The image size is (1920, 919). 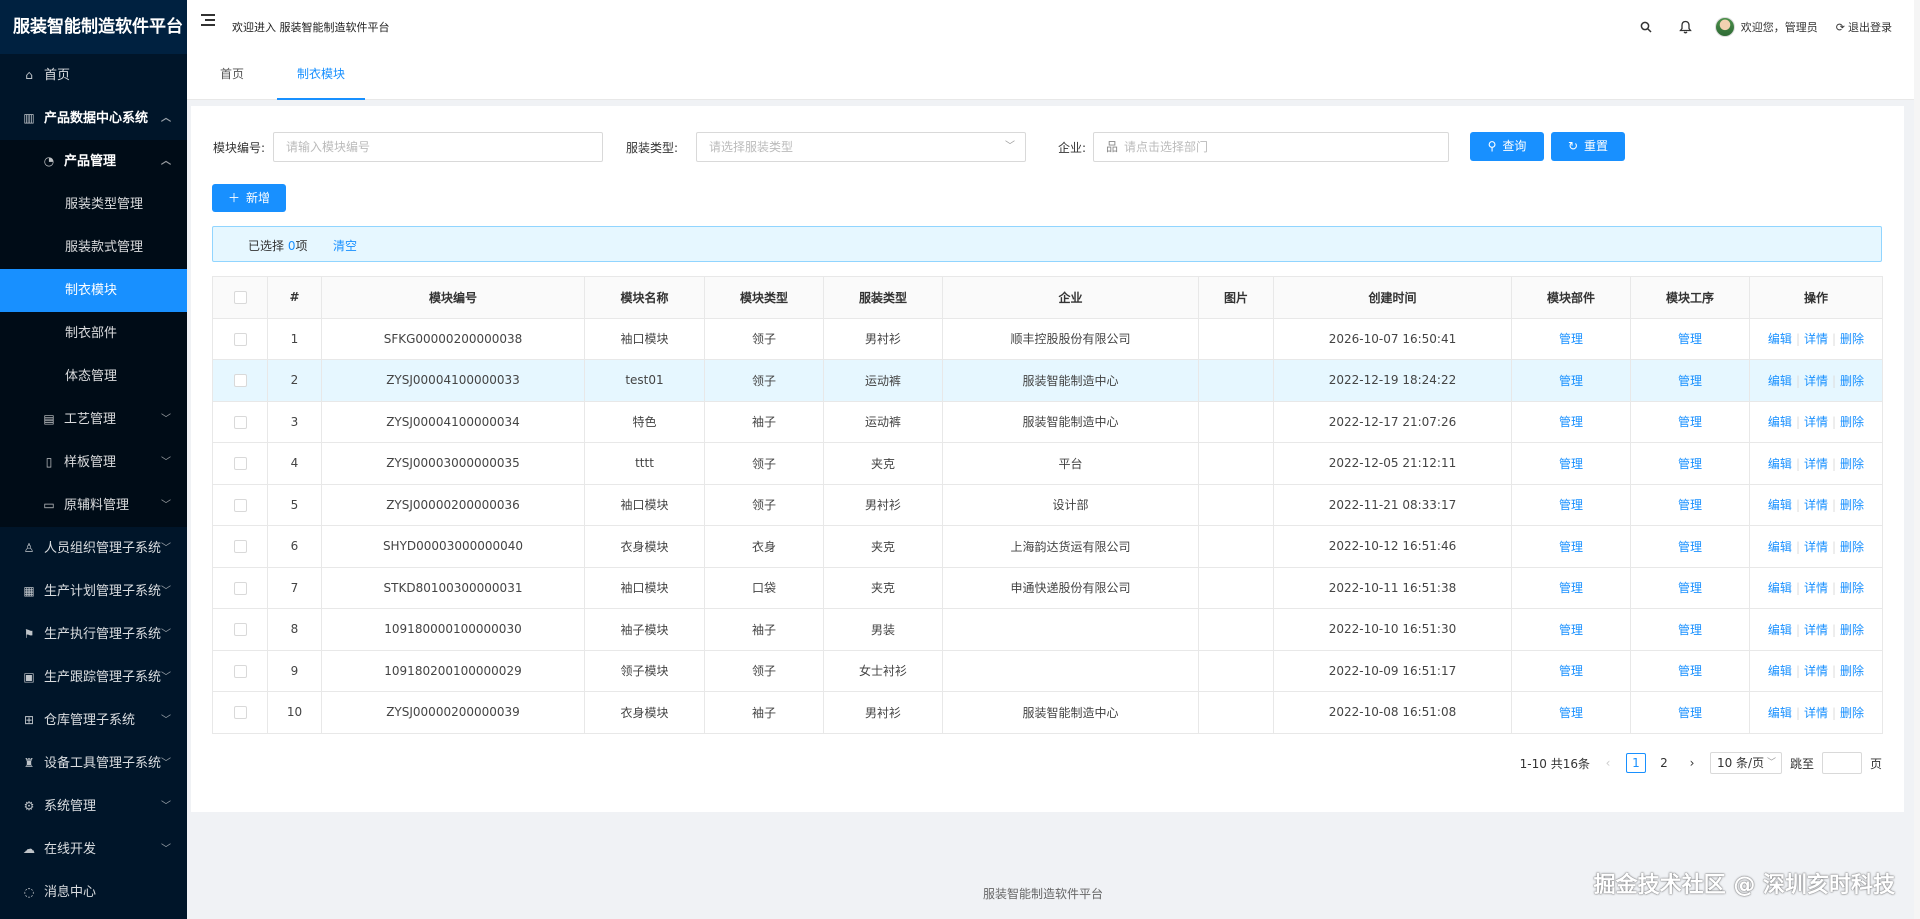 What do you see at coordinates (93, 161) in the screenshot?
I see `sidebar-item-product-management: ◔ 产品管理 ︿` at bounding box center [93, 161].